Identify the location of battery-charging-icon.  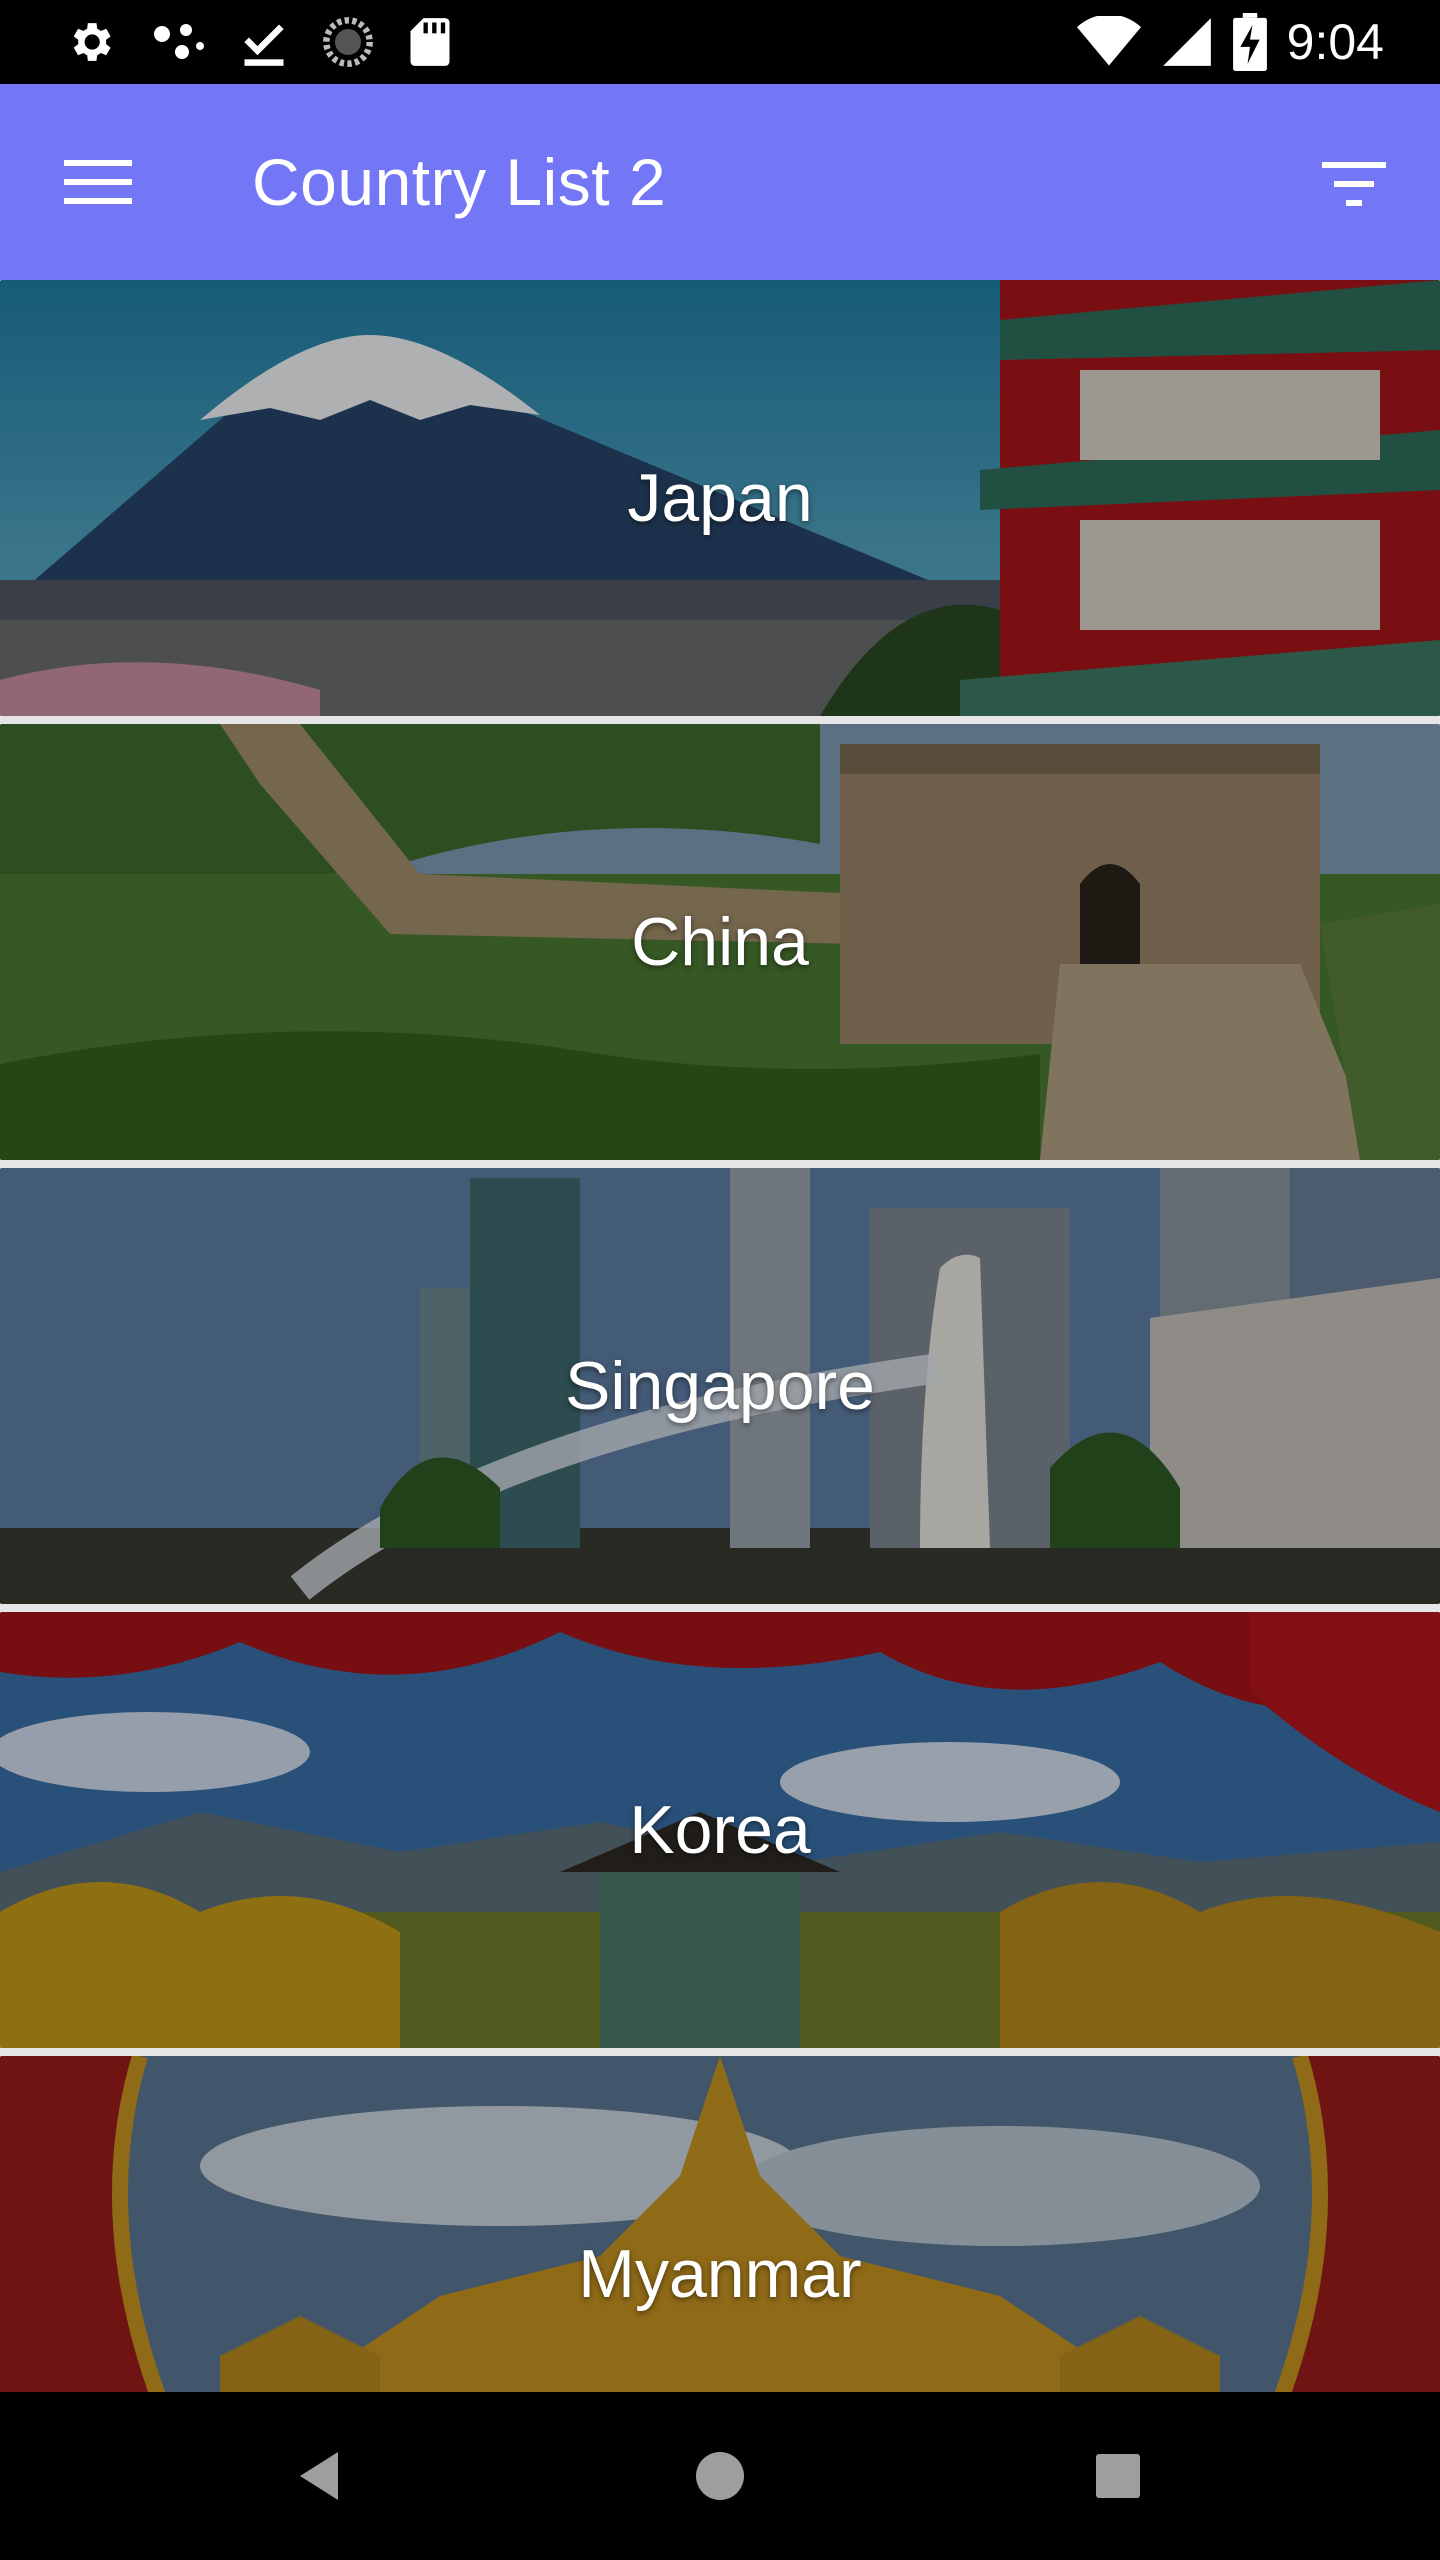
(1249, 42).